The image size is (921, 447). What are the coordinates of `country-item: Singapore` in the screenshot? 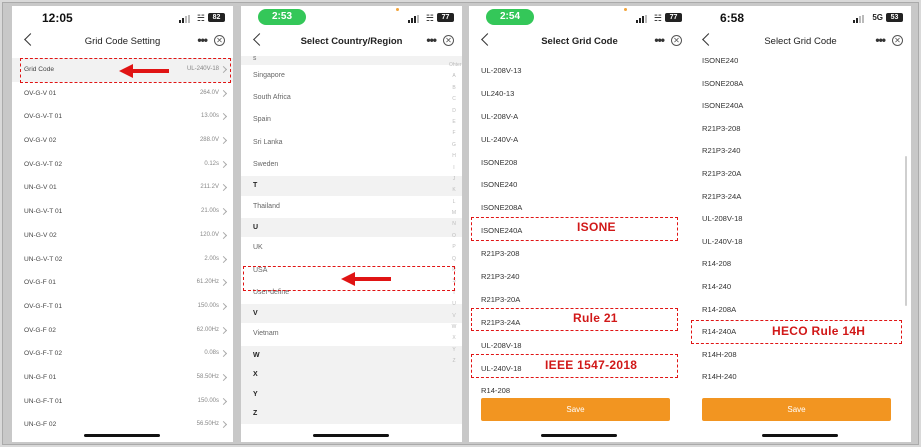 It's located at (351, 76).